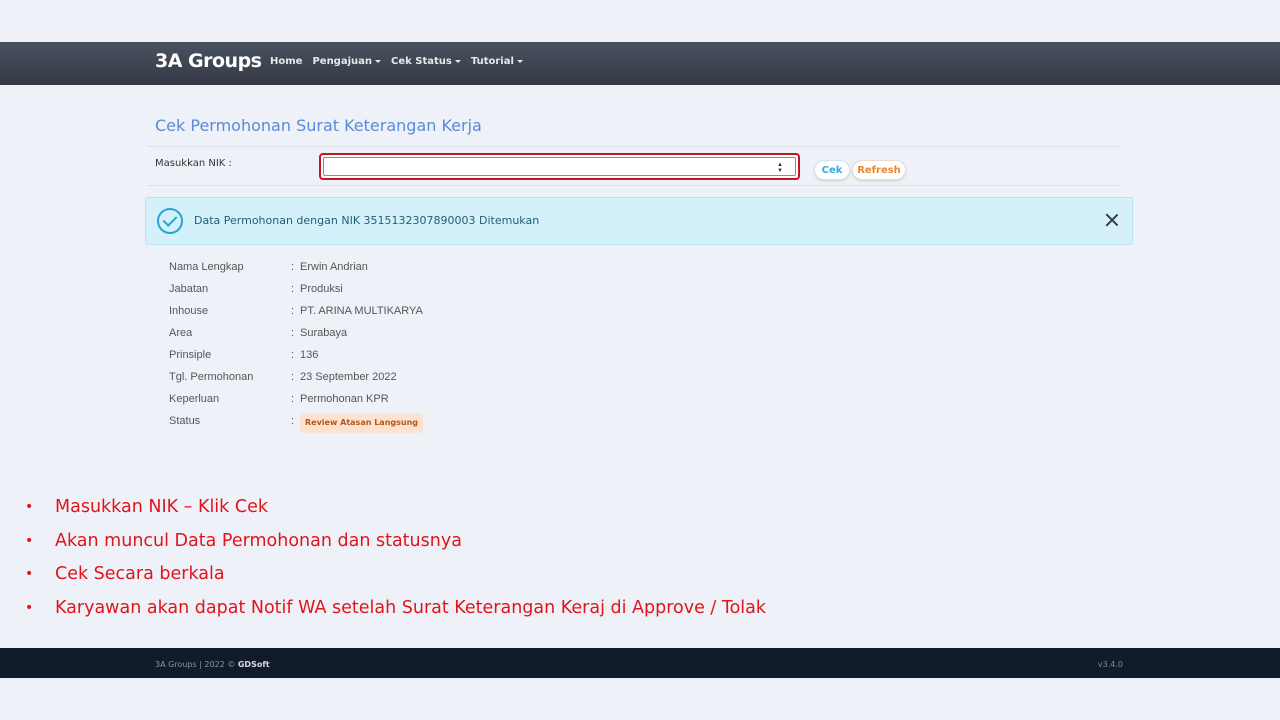  I want to click on detail-value: 23 September 2022, so click(348, 377).